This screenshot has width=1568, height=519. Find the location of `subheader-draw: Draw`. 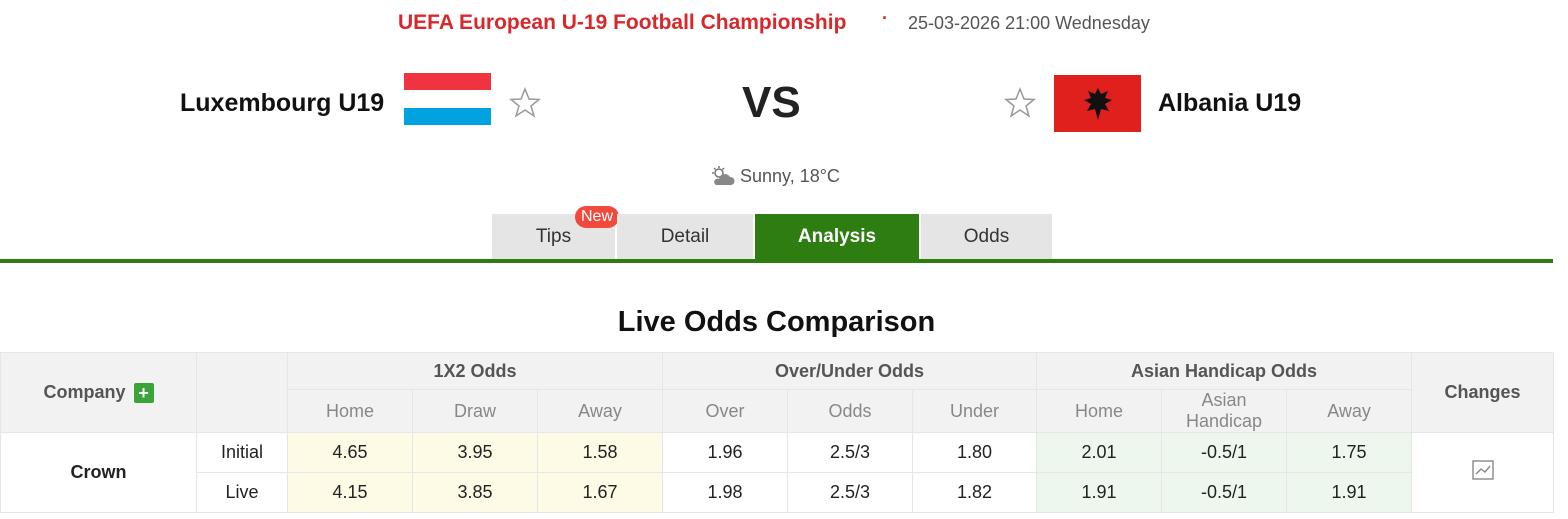

subheader-draw: Draw is located at coordinates (475, 411).